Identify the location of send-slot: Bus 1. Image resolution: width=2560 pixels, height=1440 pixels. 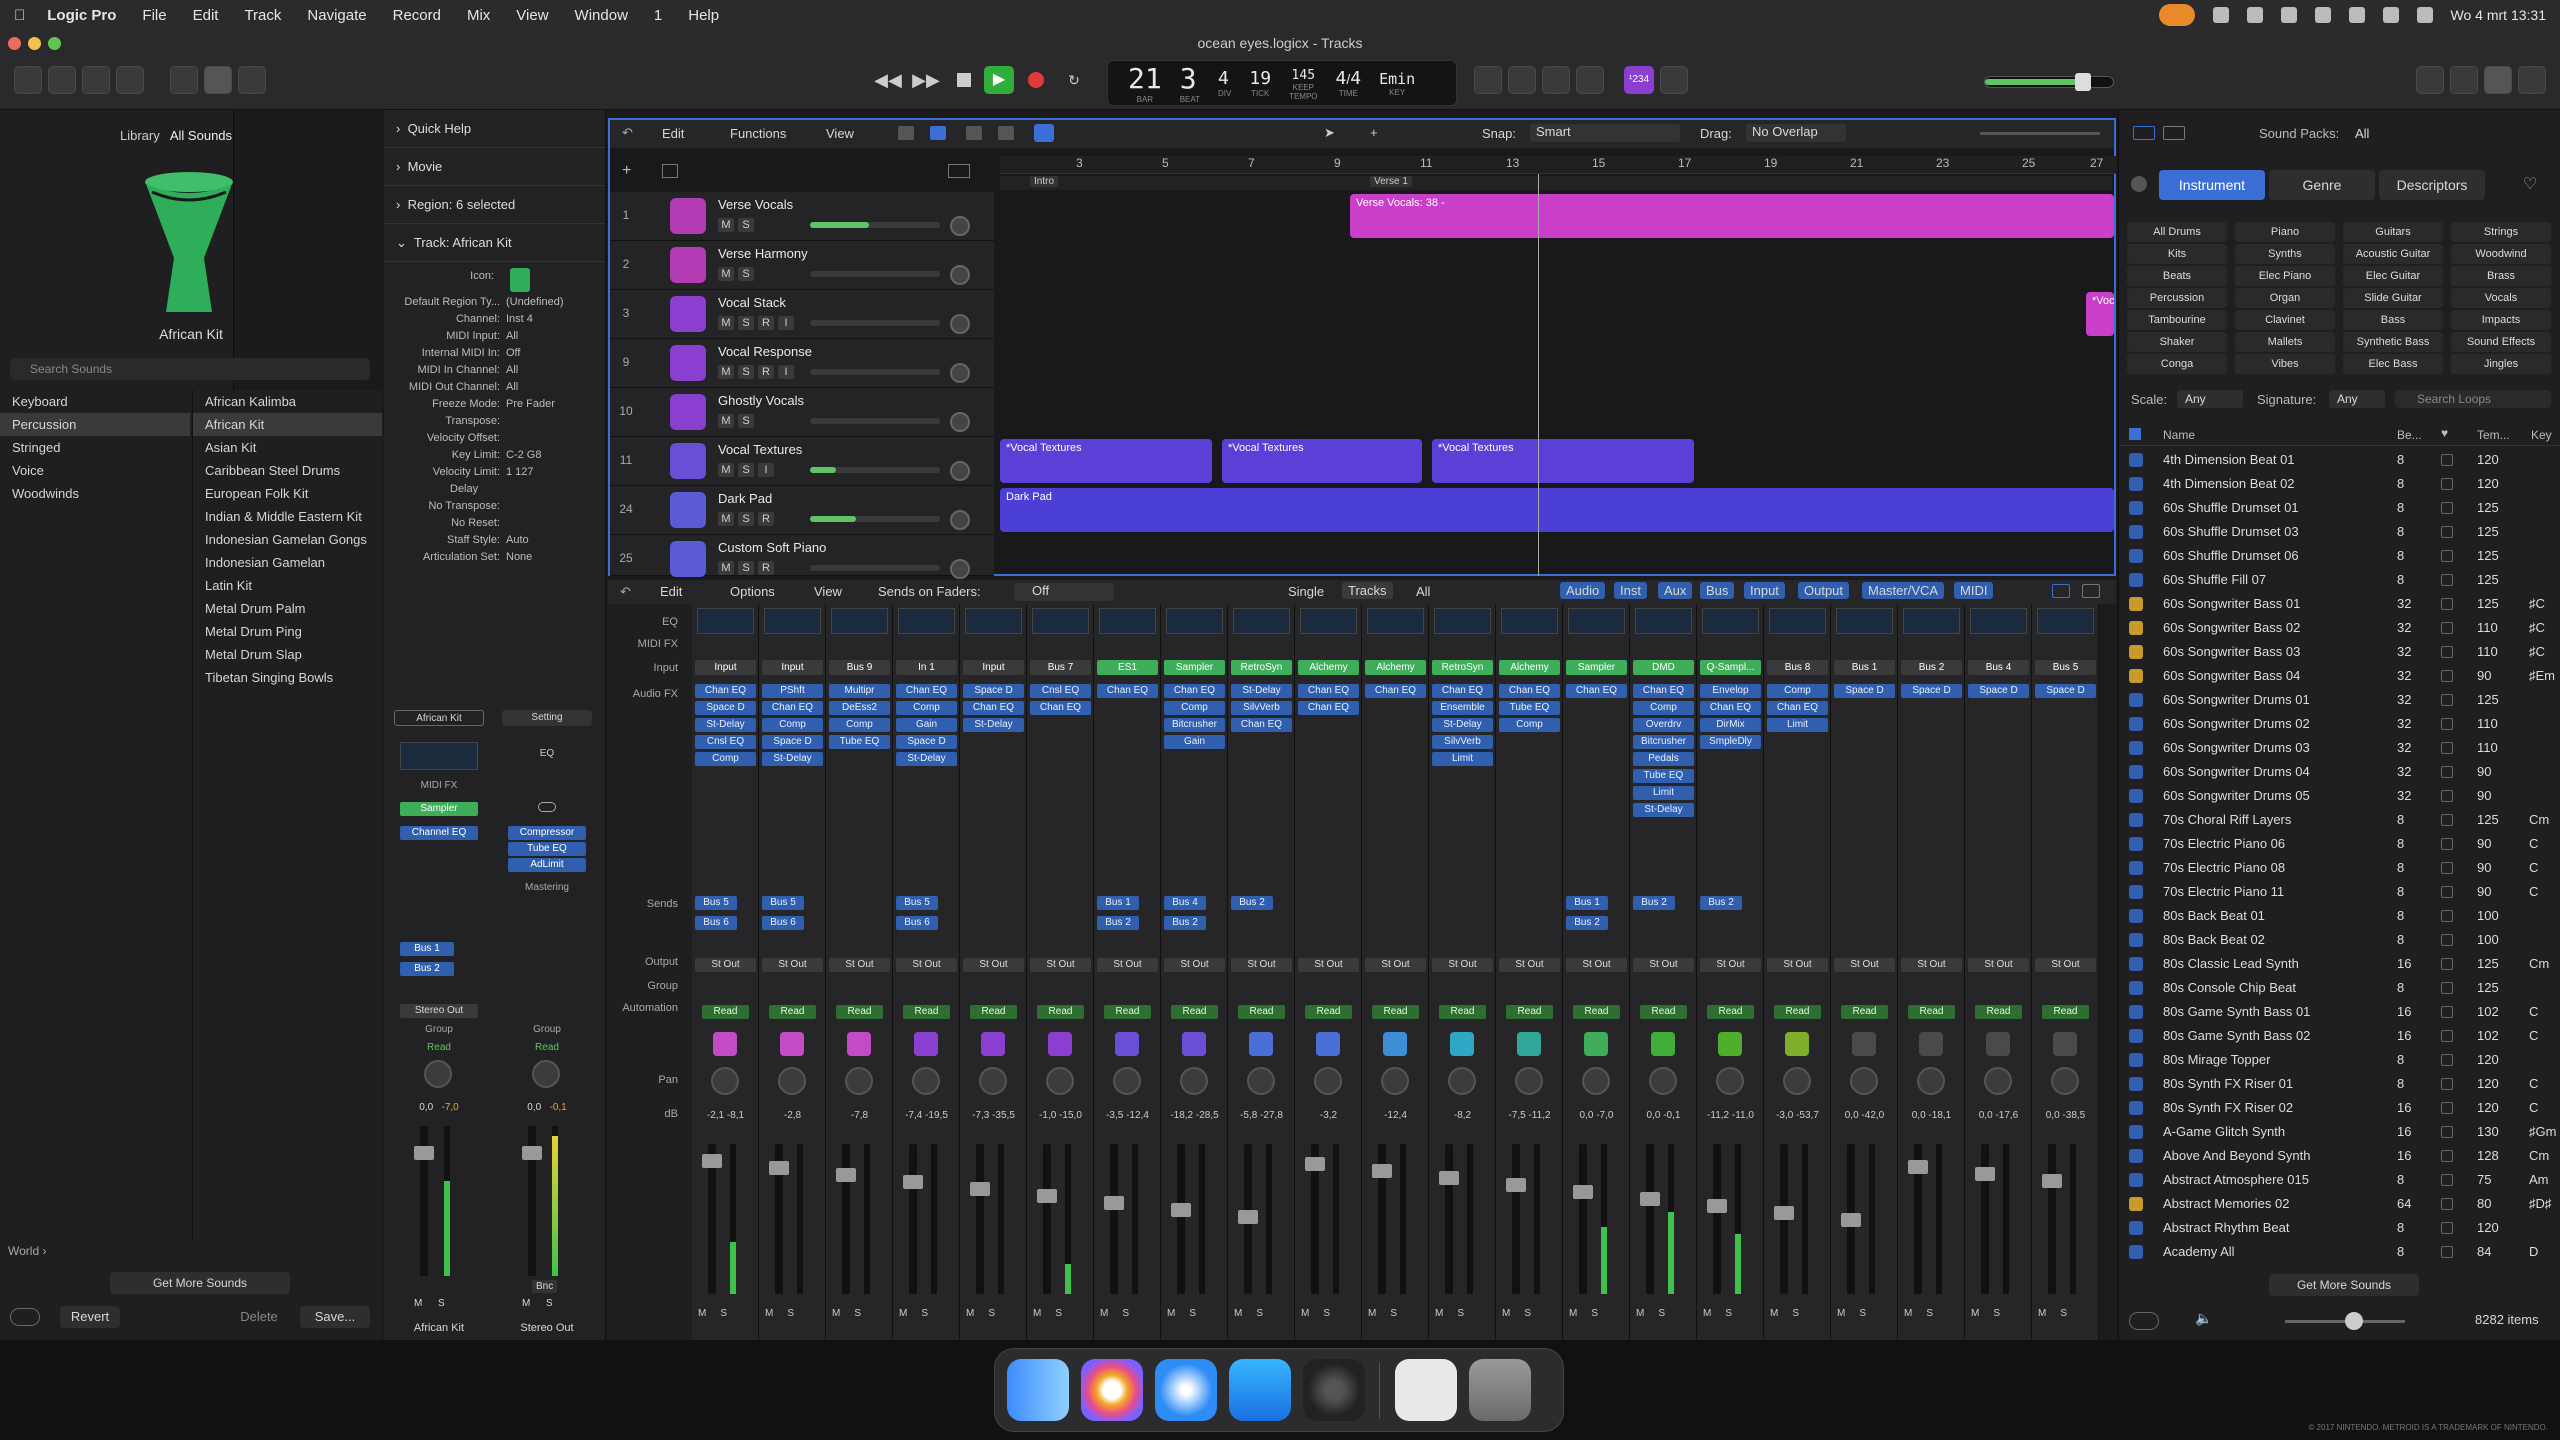
(1118, 903).